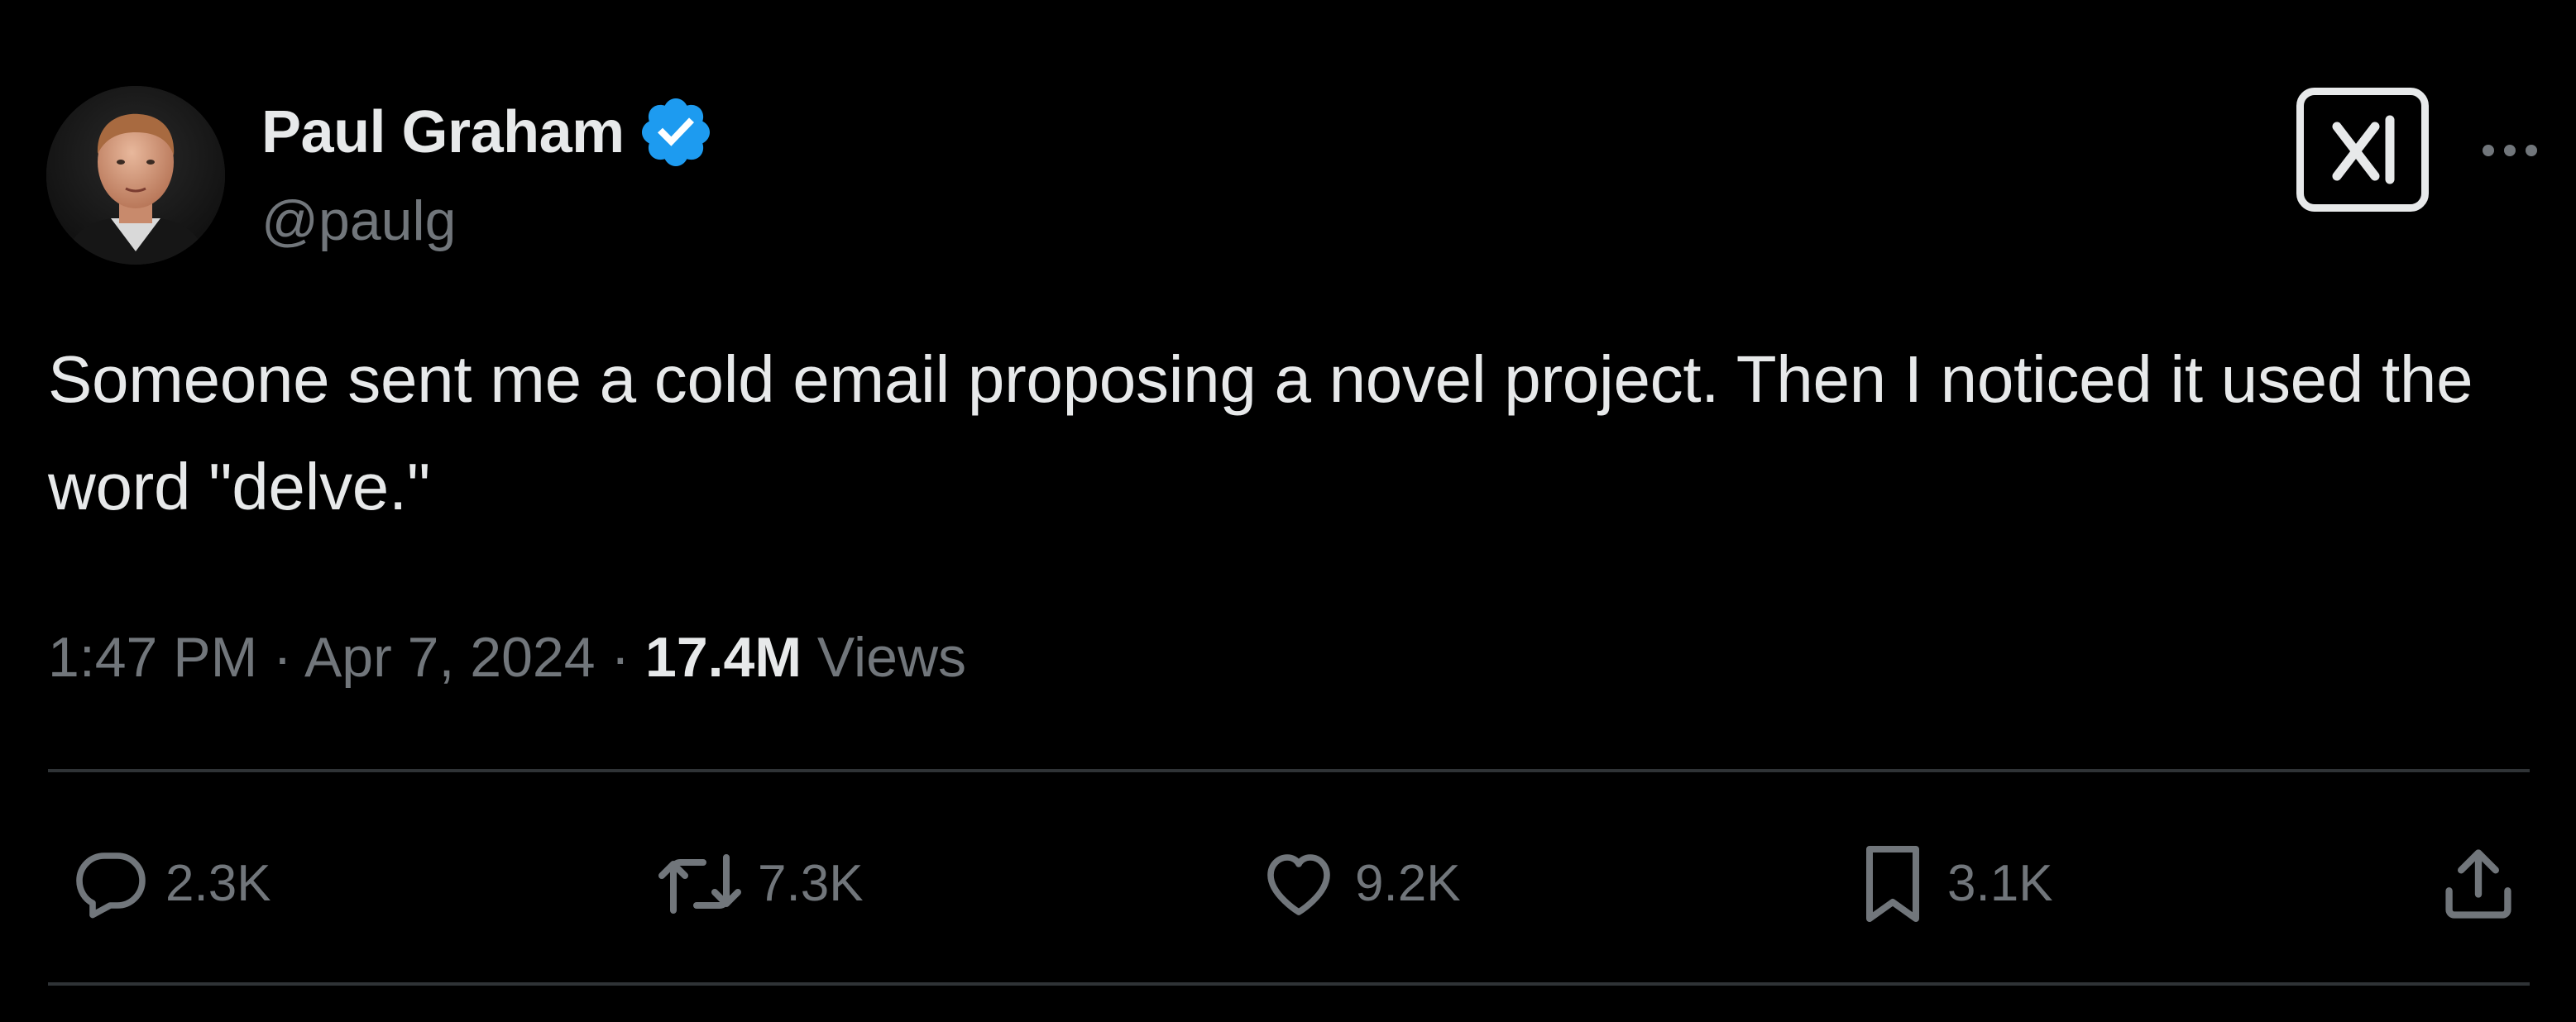  I want to click on avatar, so click(135, 176).